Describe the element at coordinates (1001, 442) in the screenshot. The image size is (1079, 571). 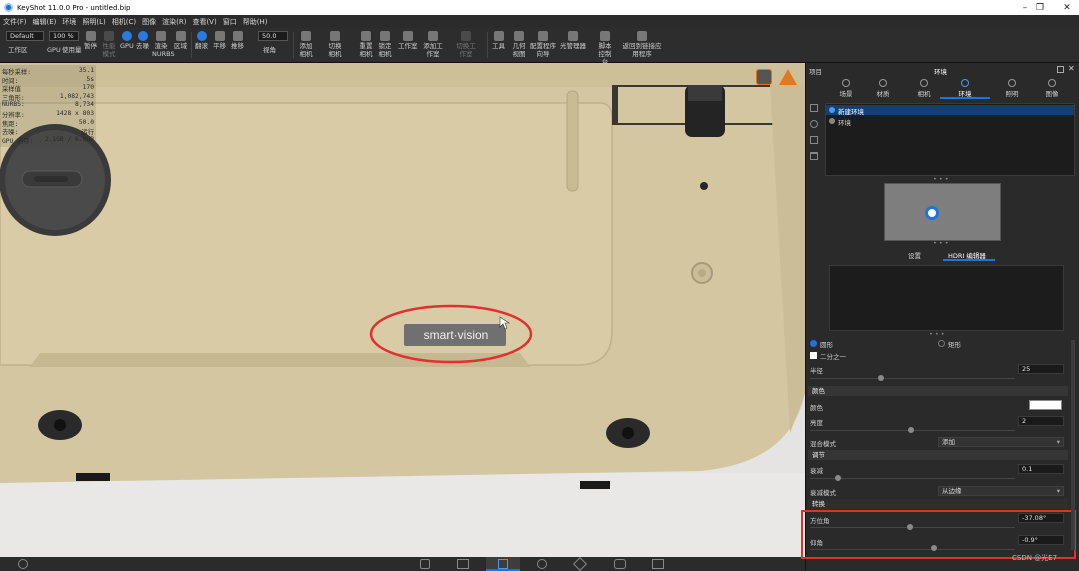
I see `blend-mode-select: 添加` at that location.